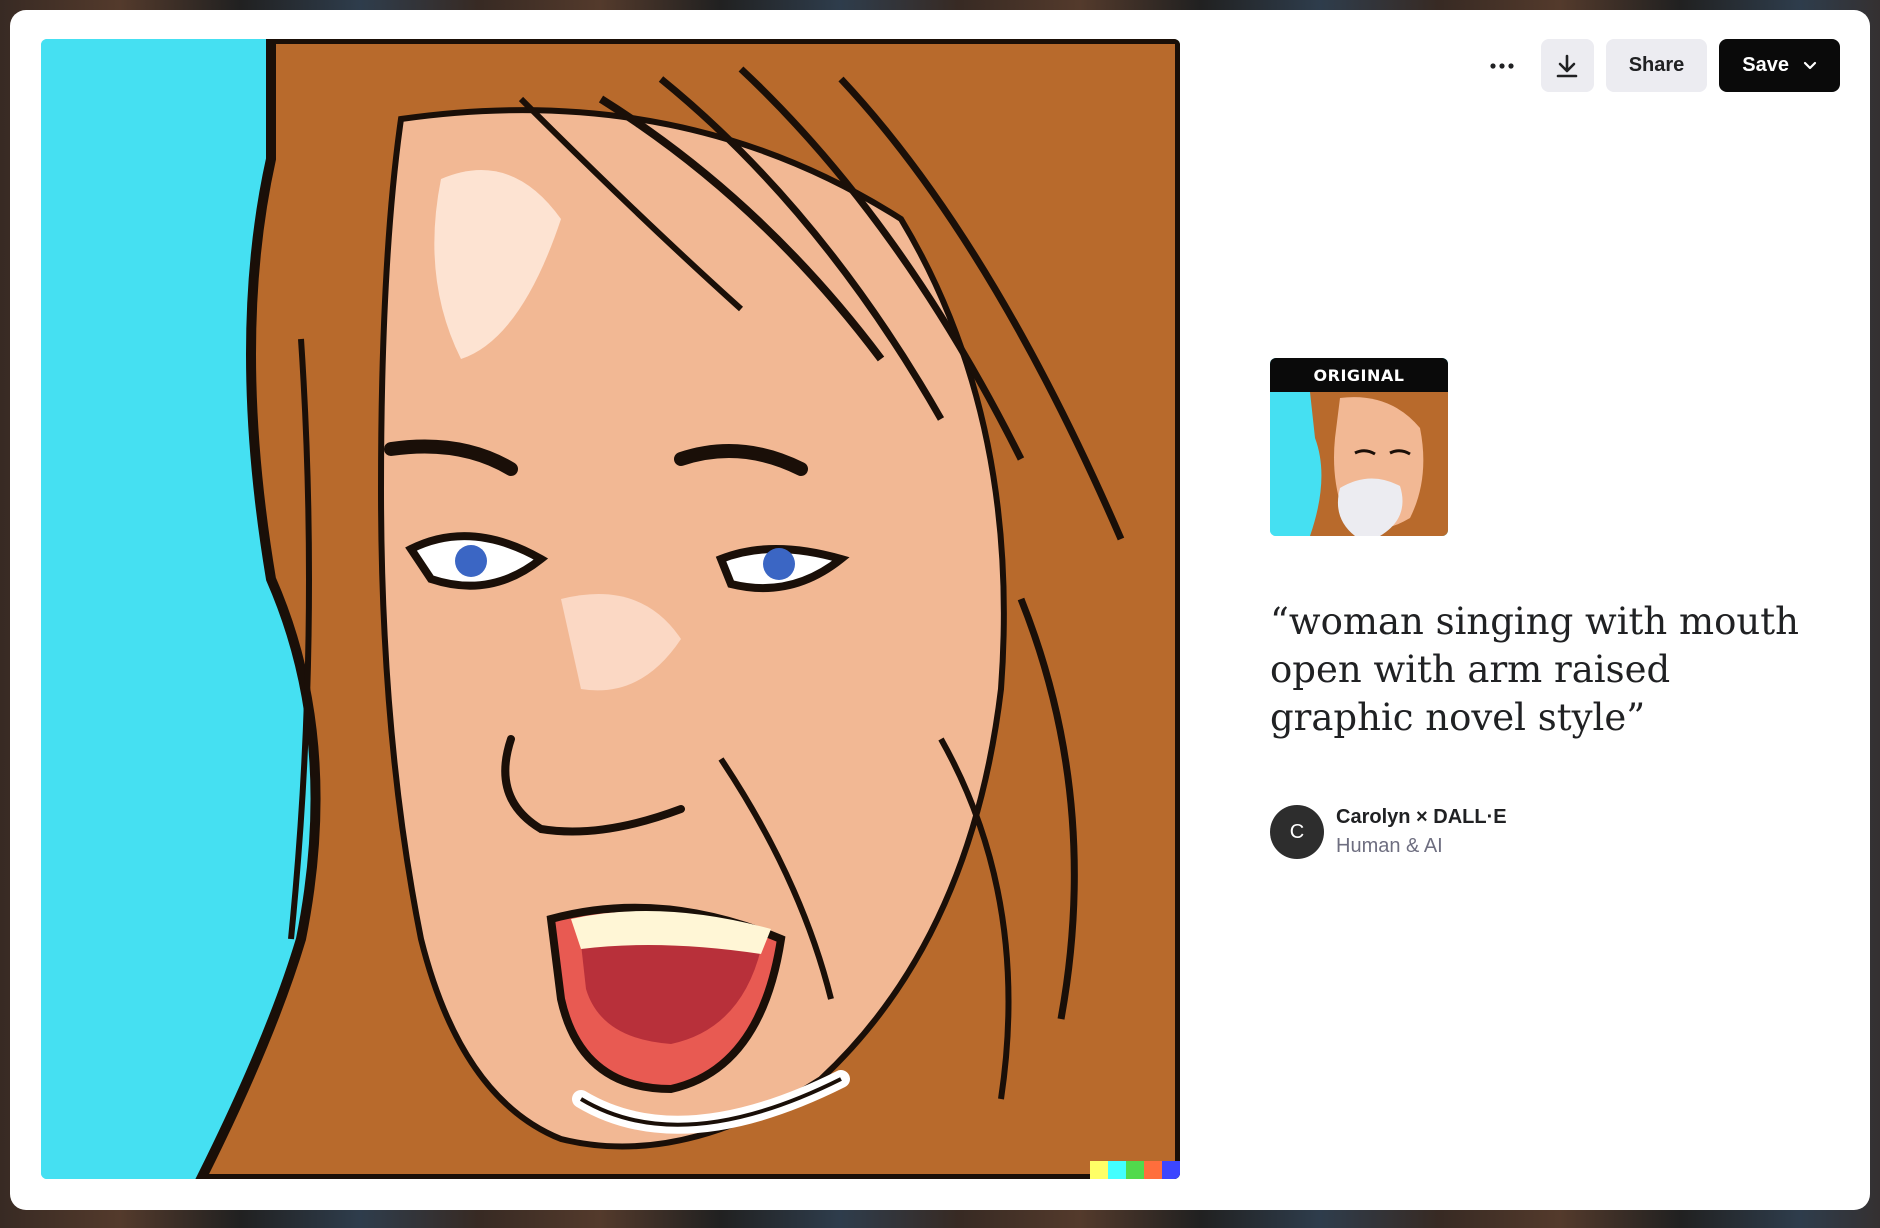 The width and height of the screenshot is (1880, 1228). I want to click on more-horizontal-icon, so click(1502, 65).